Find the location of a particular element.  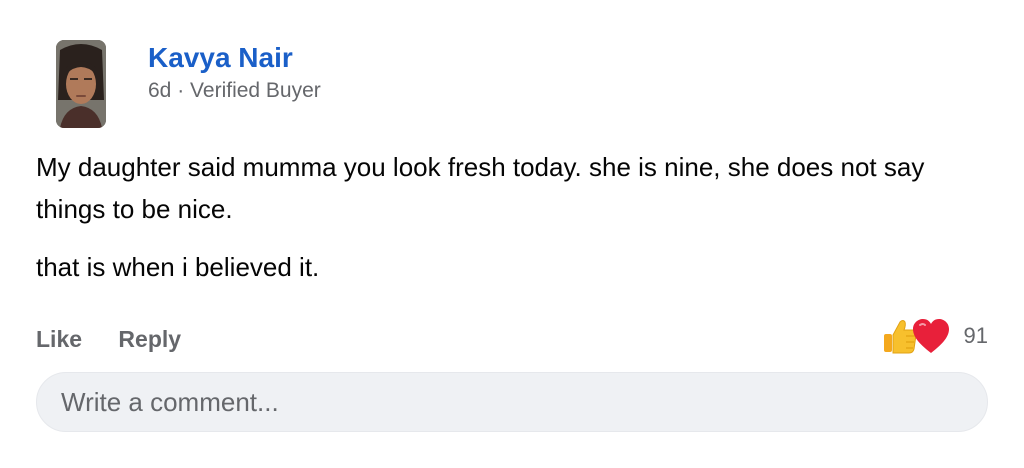

comment-meta: 6d · Verified Buyer is located at coordinates (234, 91).